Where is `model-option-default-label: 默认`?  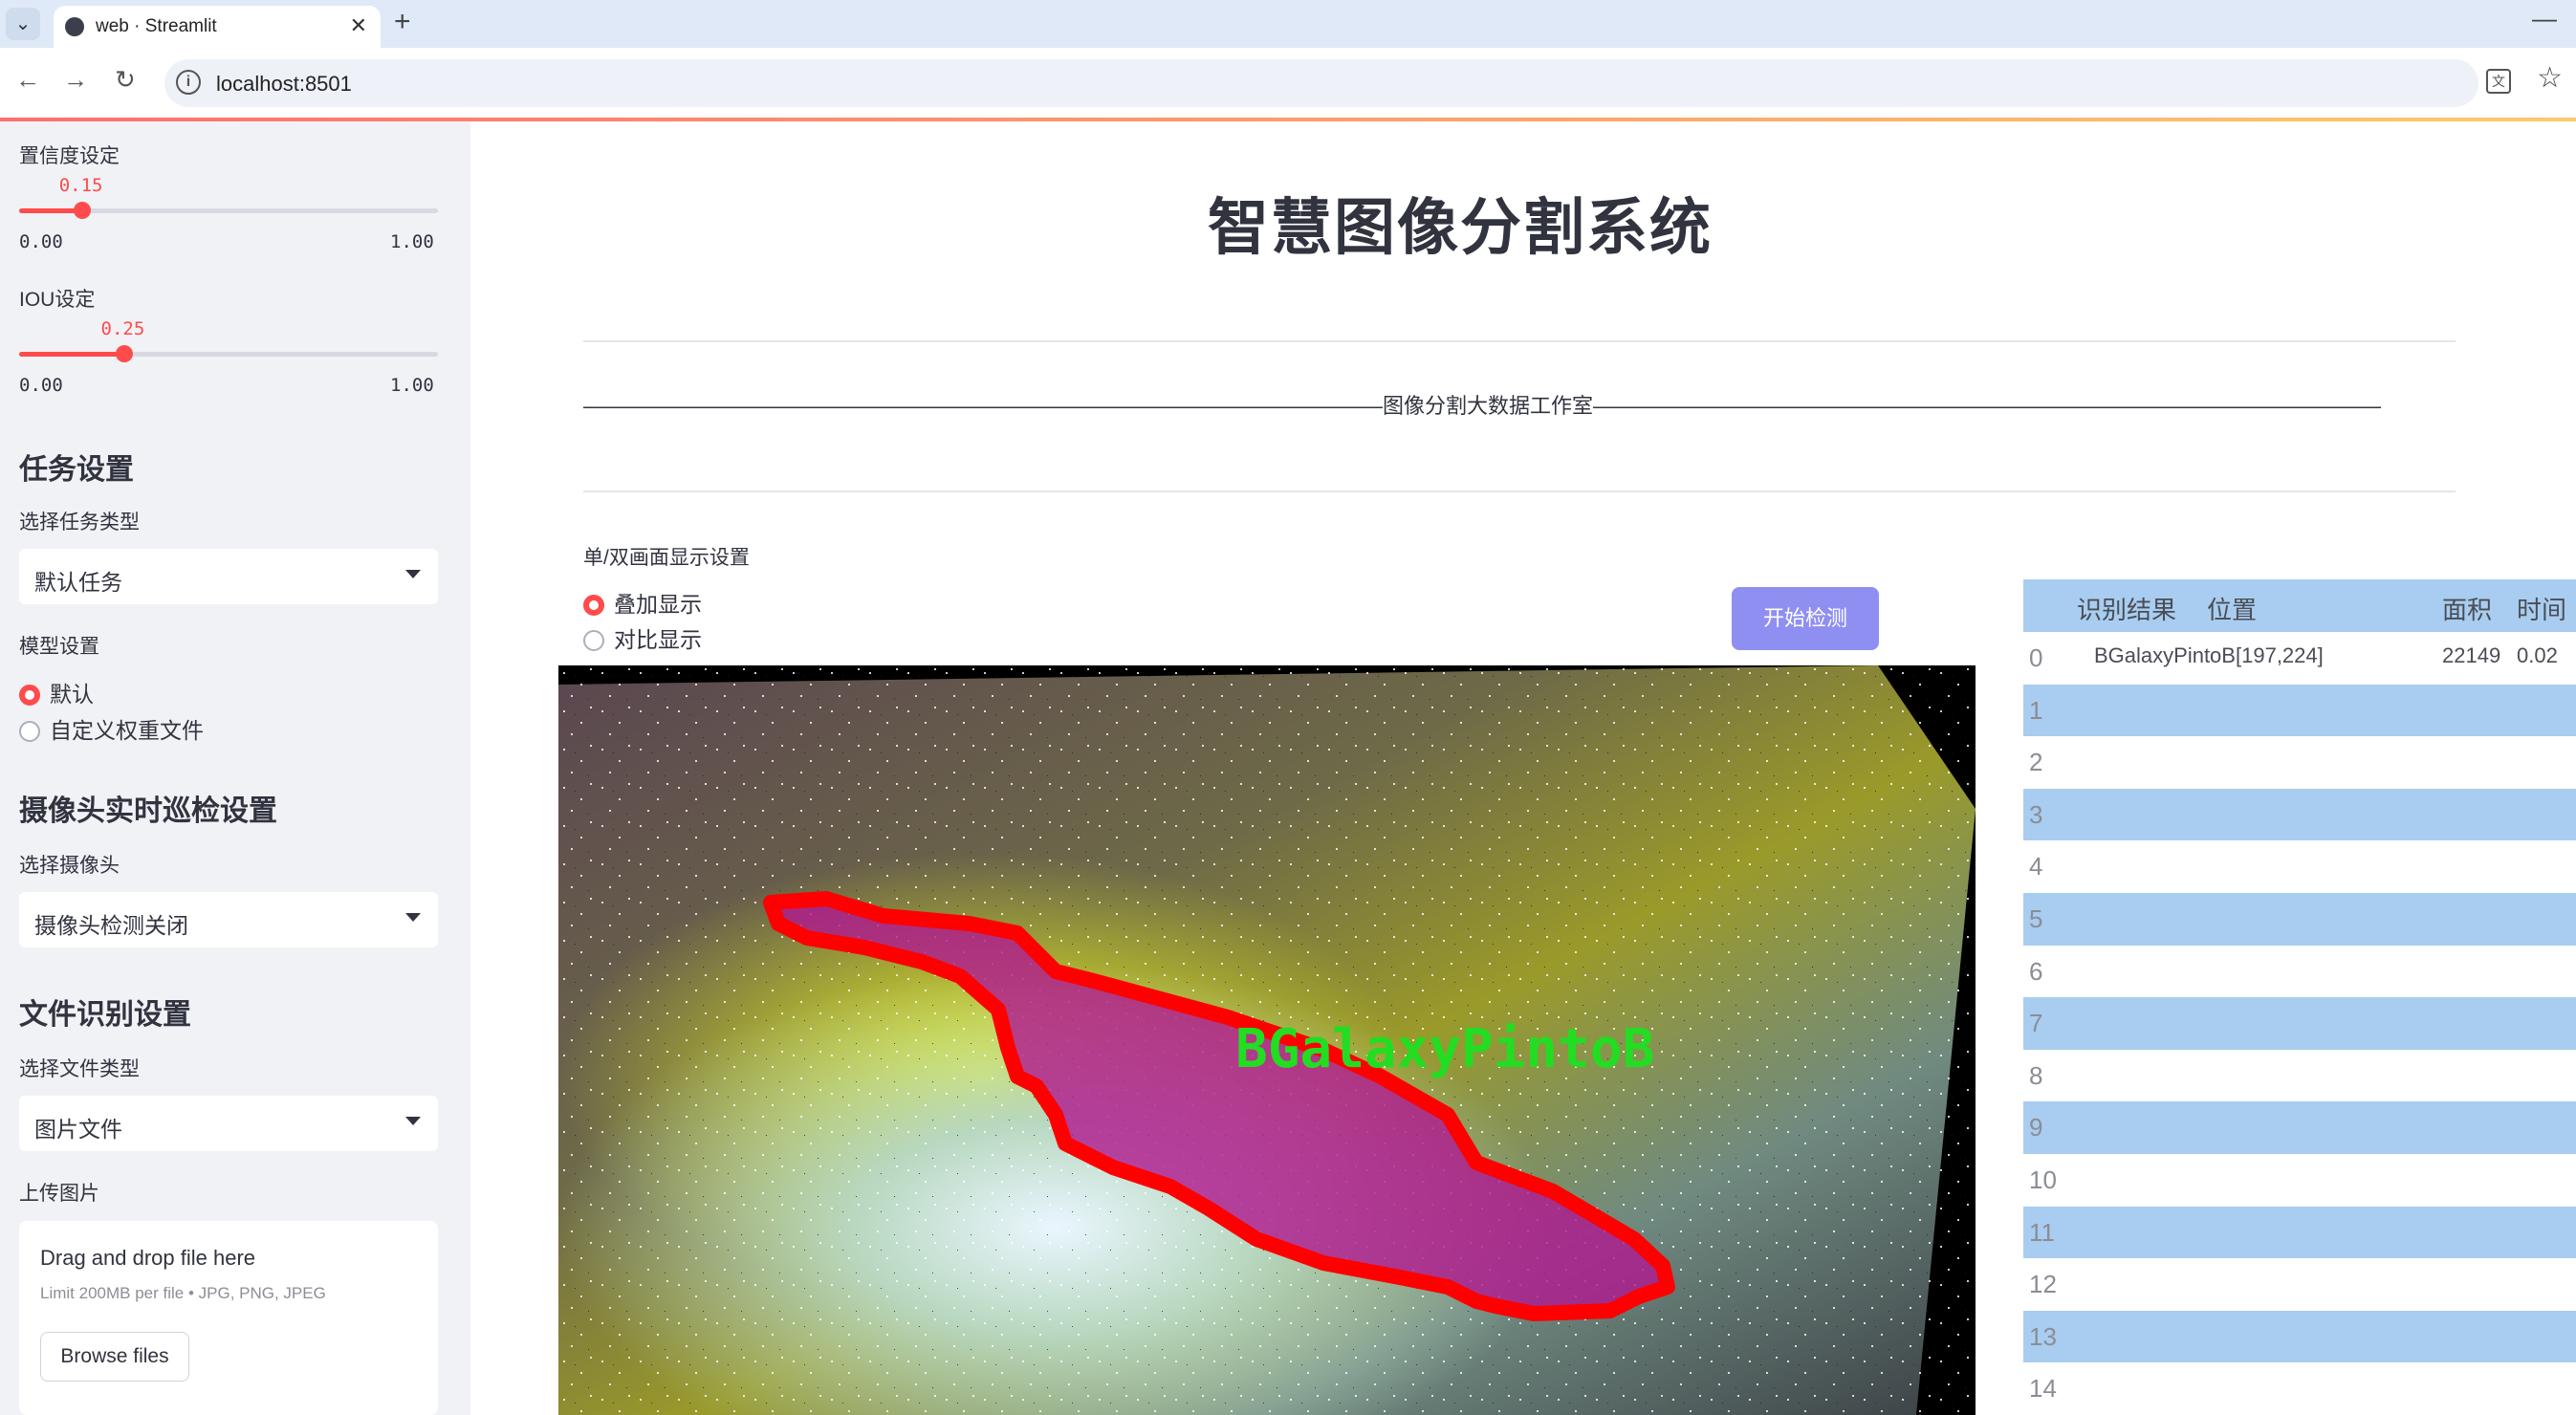
model-option-default-label: 默认 is located at coordinates (72, 694).